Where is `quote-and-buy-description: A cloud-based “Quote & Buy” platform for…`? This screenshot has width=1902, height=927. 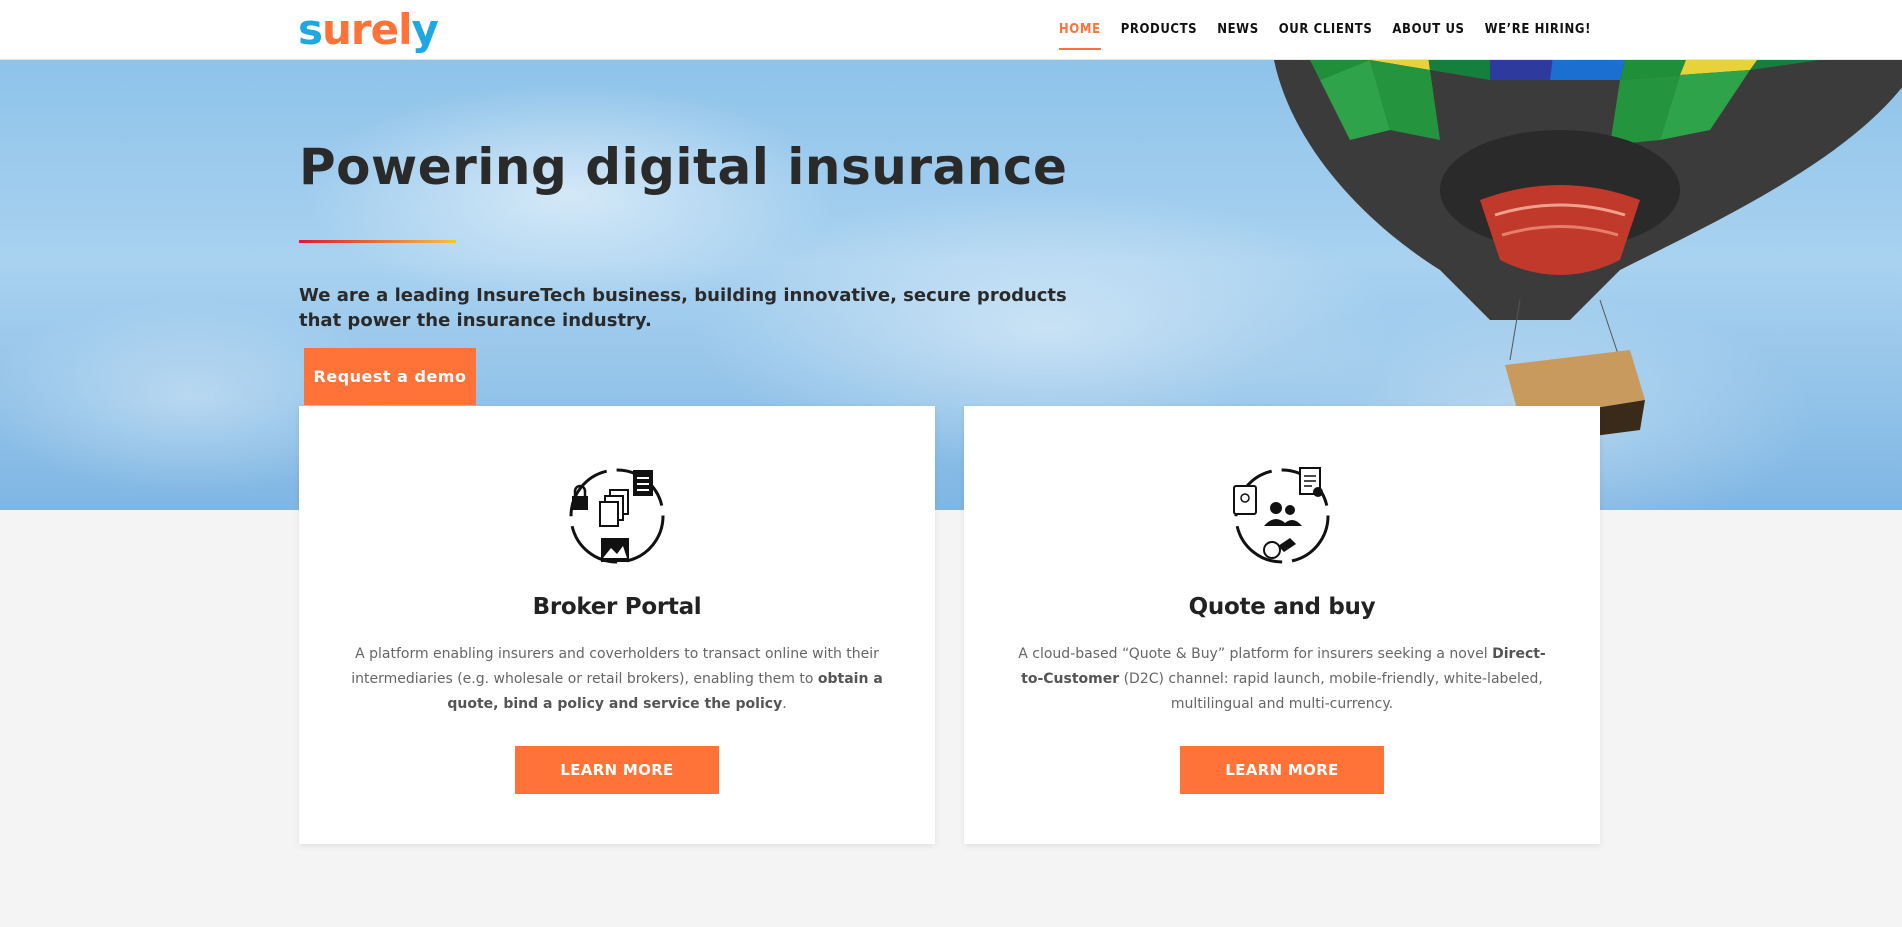
quote-and-buy-description: A cloud-based “Quote & Buy” platform for… is located at coordinates (1282, 679).